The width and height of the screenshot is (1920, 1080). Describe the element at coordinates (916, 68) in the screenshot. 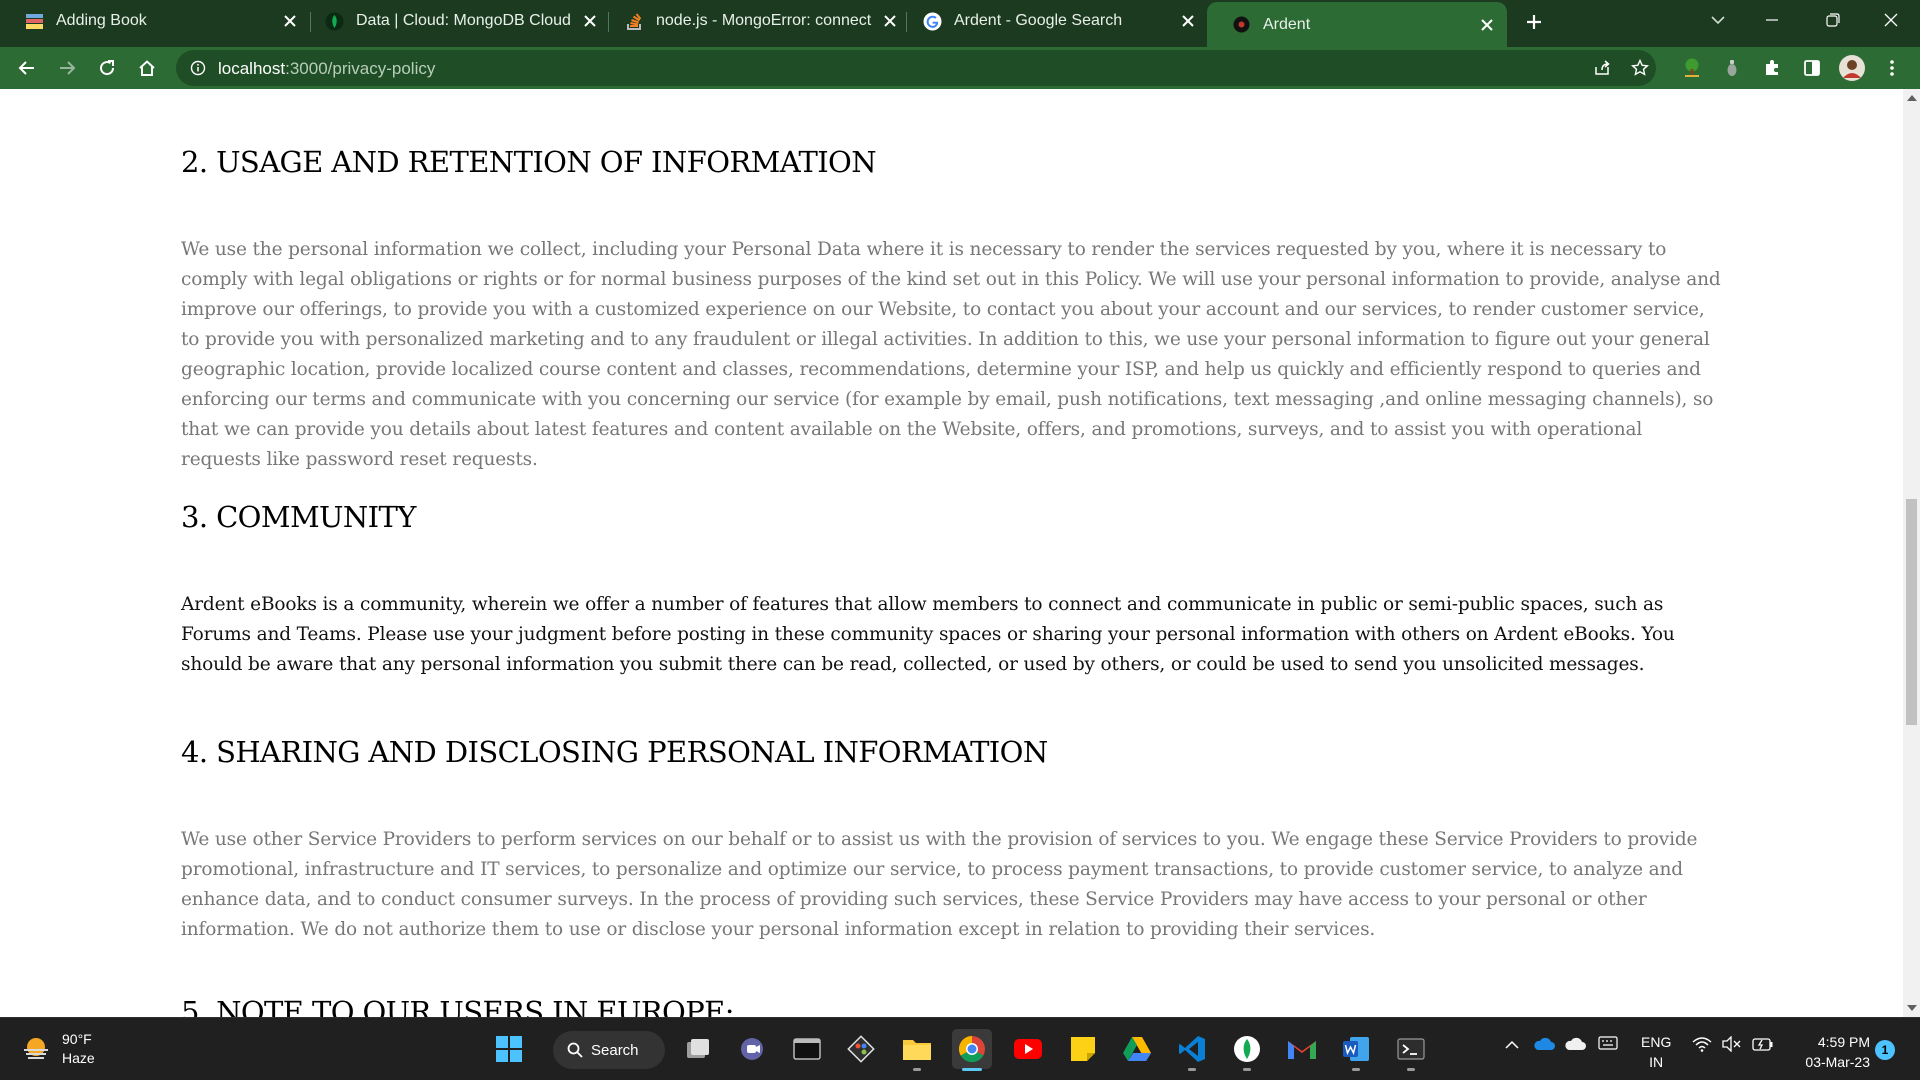

I see `address-bar: localhost:3000/privacy-policy` at that location.